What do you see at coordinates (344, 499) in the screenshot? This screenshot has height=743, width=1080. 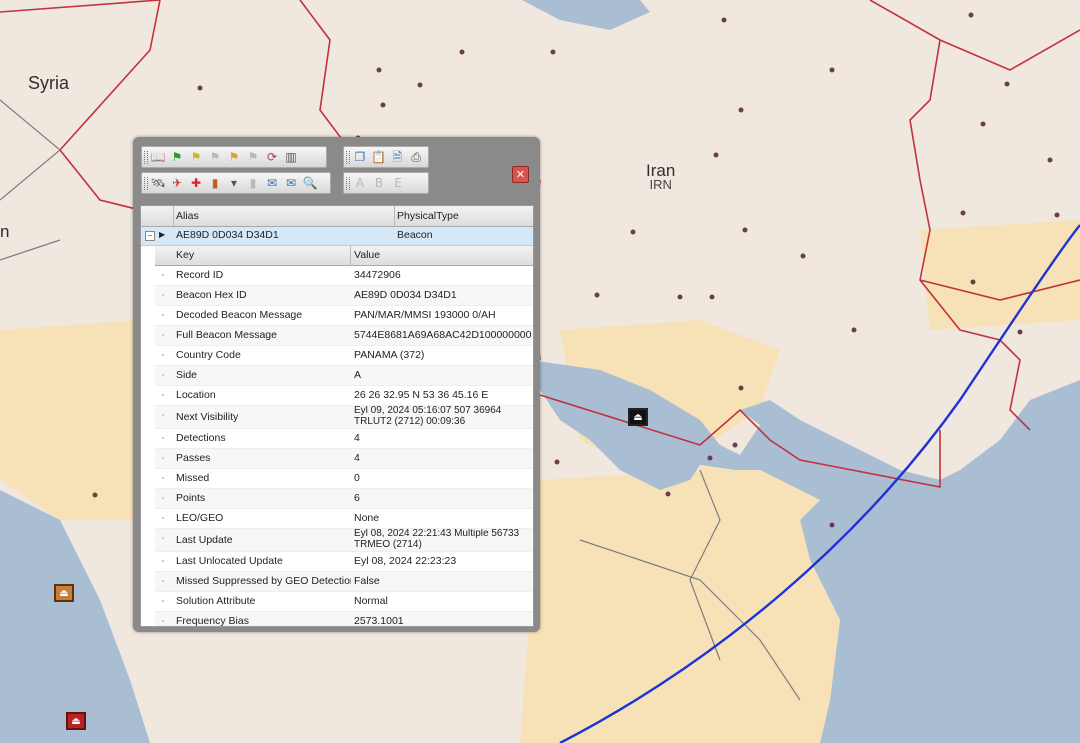 I see `table-row: Points 6` at bounding box center [344, 499].